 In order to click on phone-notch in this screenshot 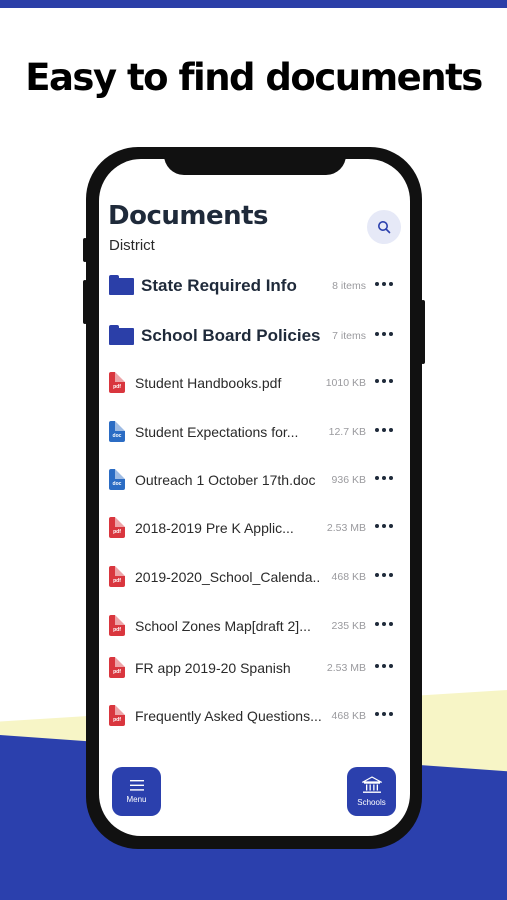, I will do `click(255, 162)`.